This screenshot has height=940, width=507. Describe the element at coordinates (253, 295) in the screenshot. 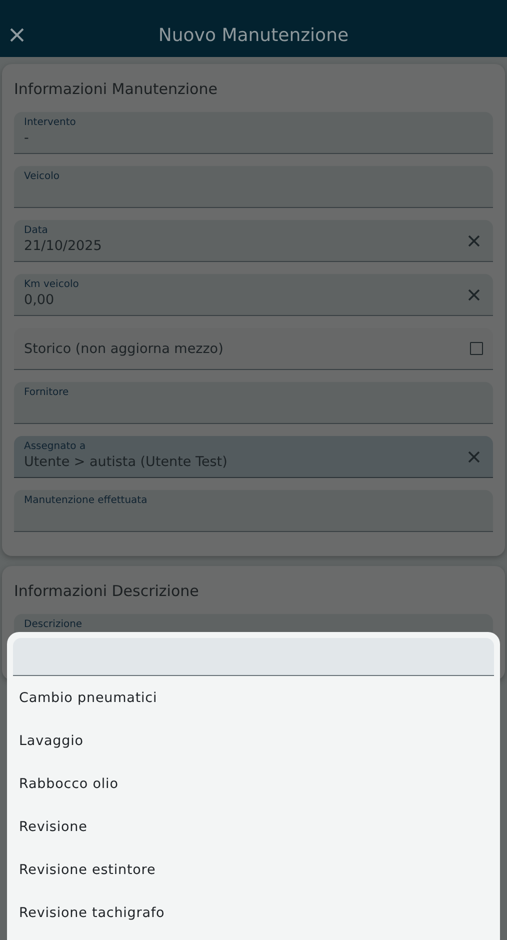

I see `input-field: Km veicolo 0,00` at that location.